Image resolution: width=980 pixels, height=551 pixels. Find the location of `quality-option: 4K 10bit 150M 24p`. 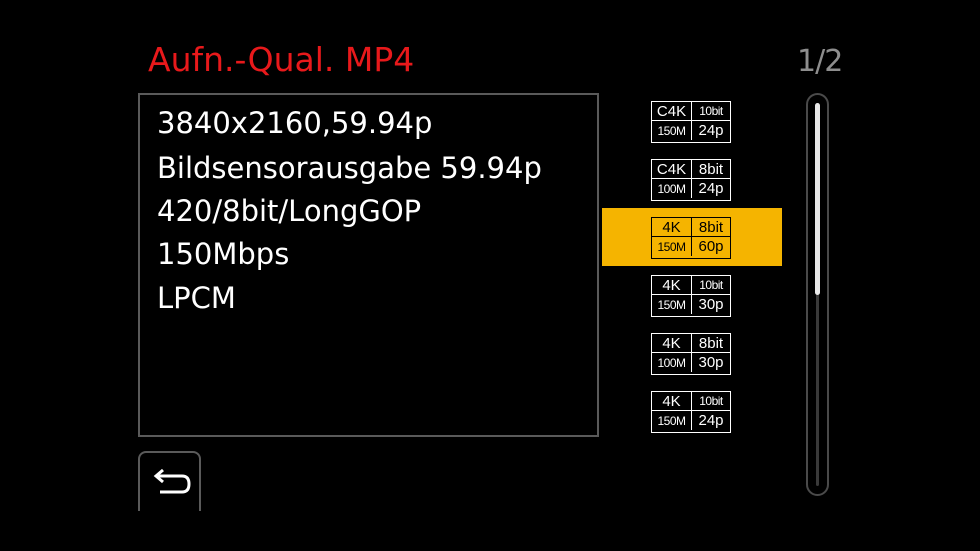

quality-option: 4K 10bit 150M 24p is located at coordinates (692, 411).